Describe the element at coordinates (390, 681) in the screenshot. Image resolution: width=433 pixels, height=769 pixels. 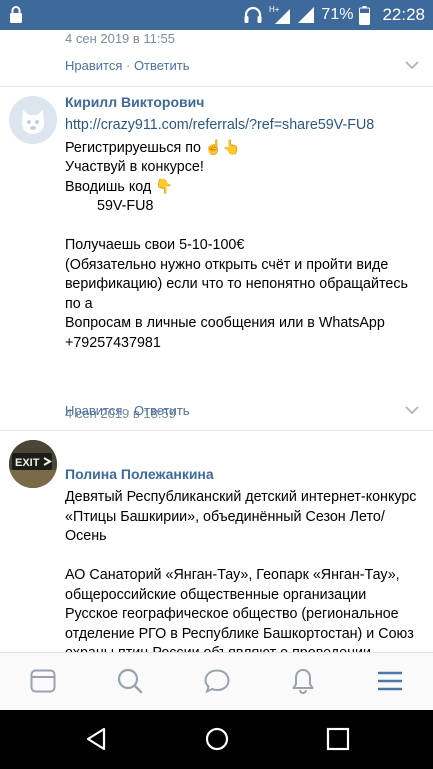
I see `menu-icon` at that location.